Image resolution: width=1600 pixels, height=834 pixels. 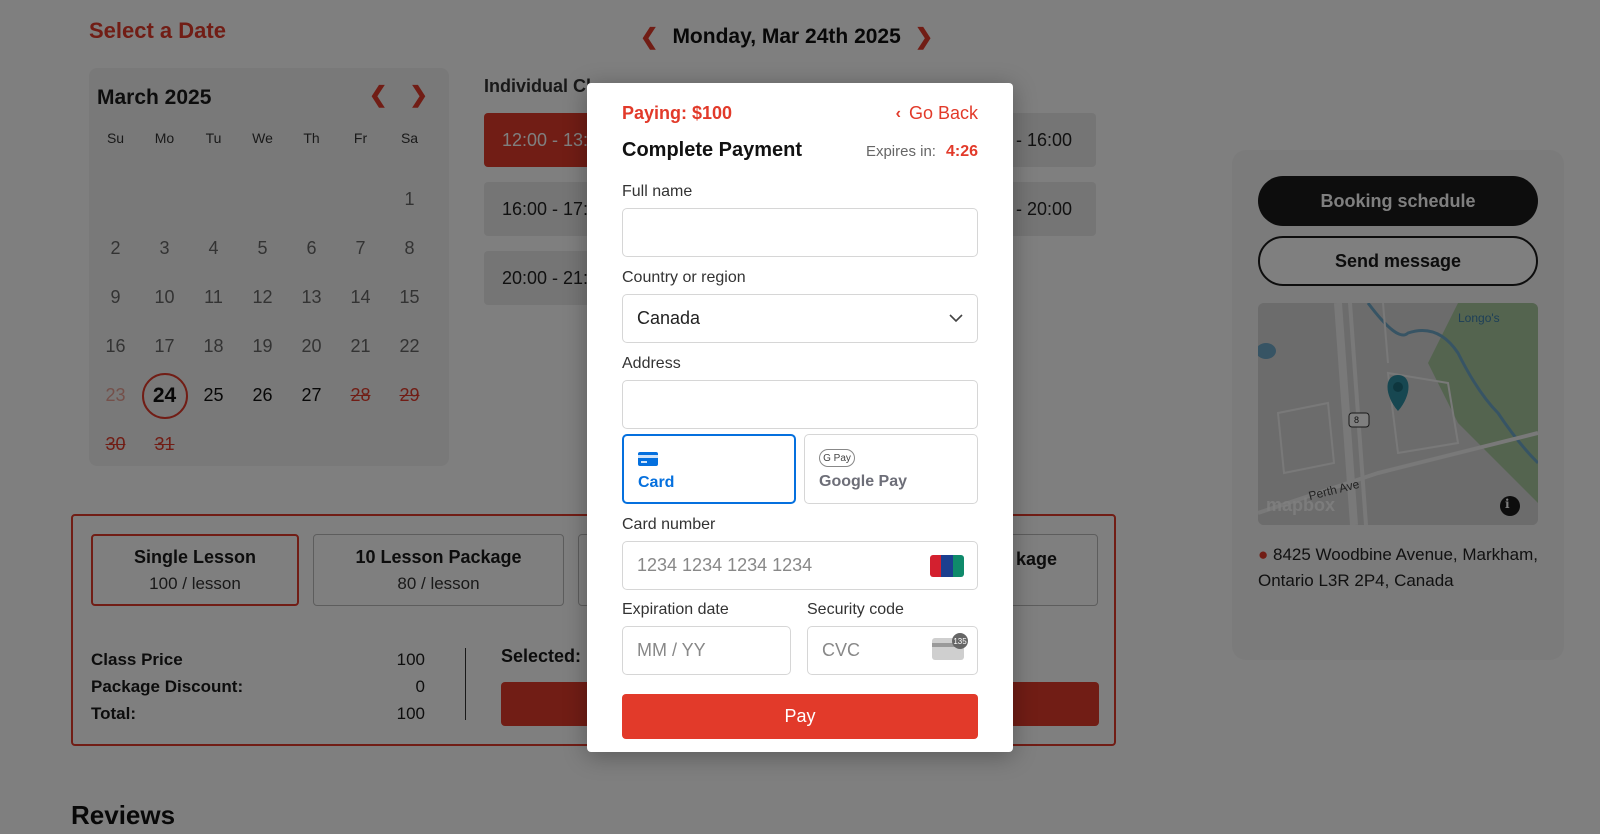 I want to click on expires-time: 4:26, so click(x=961, y=151).